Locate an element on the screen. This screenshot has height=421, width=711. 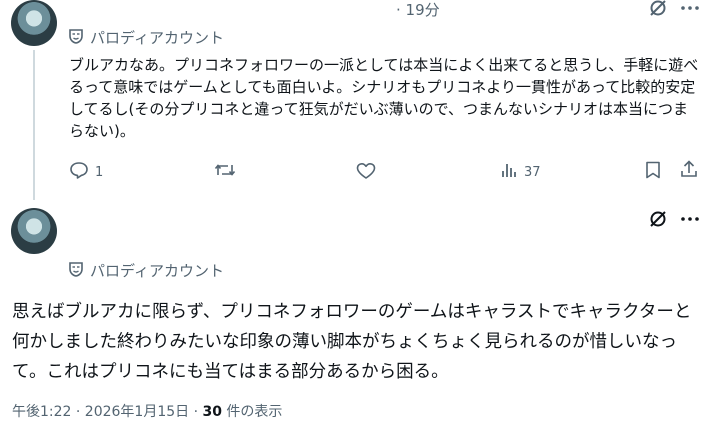
post-timestamp: 午後1:22 · 2026年1月15日 · is located at coordinates (107, 412).